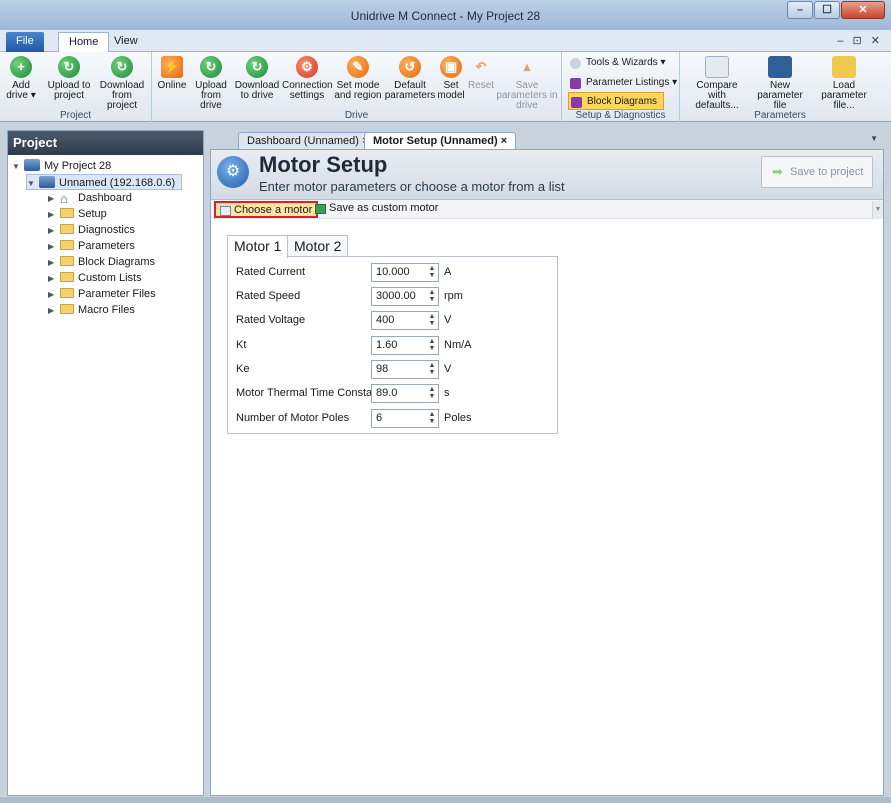  Describe the element at coordinates (777, 171) in the screenshot. I see `arrow-right-icon: ➡` at that location.